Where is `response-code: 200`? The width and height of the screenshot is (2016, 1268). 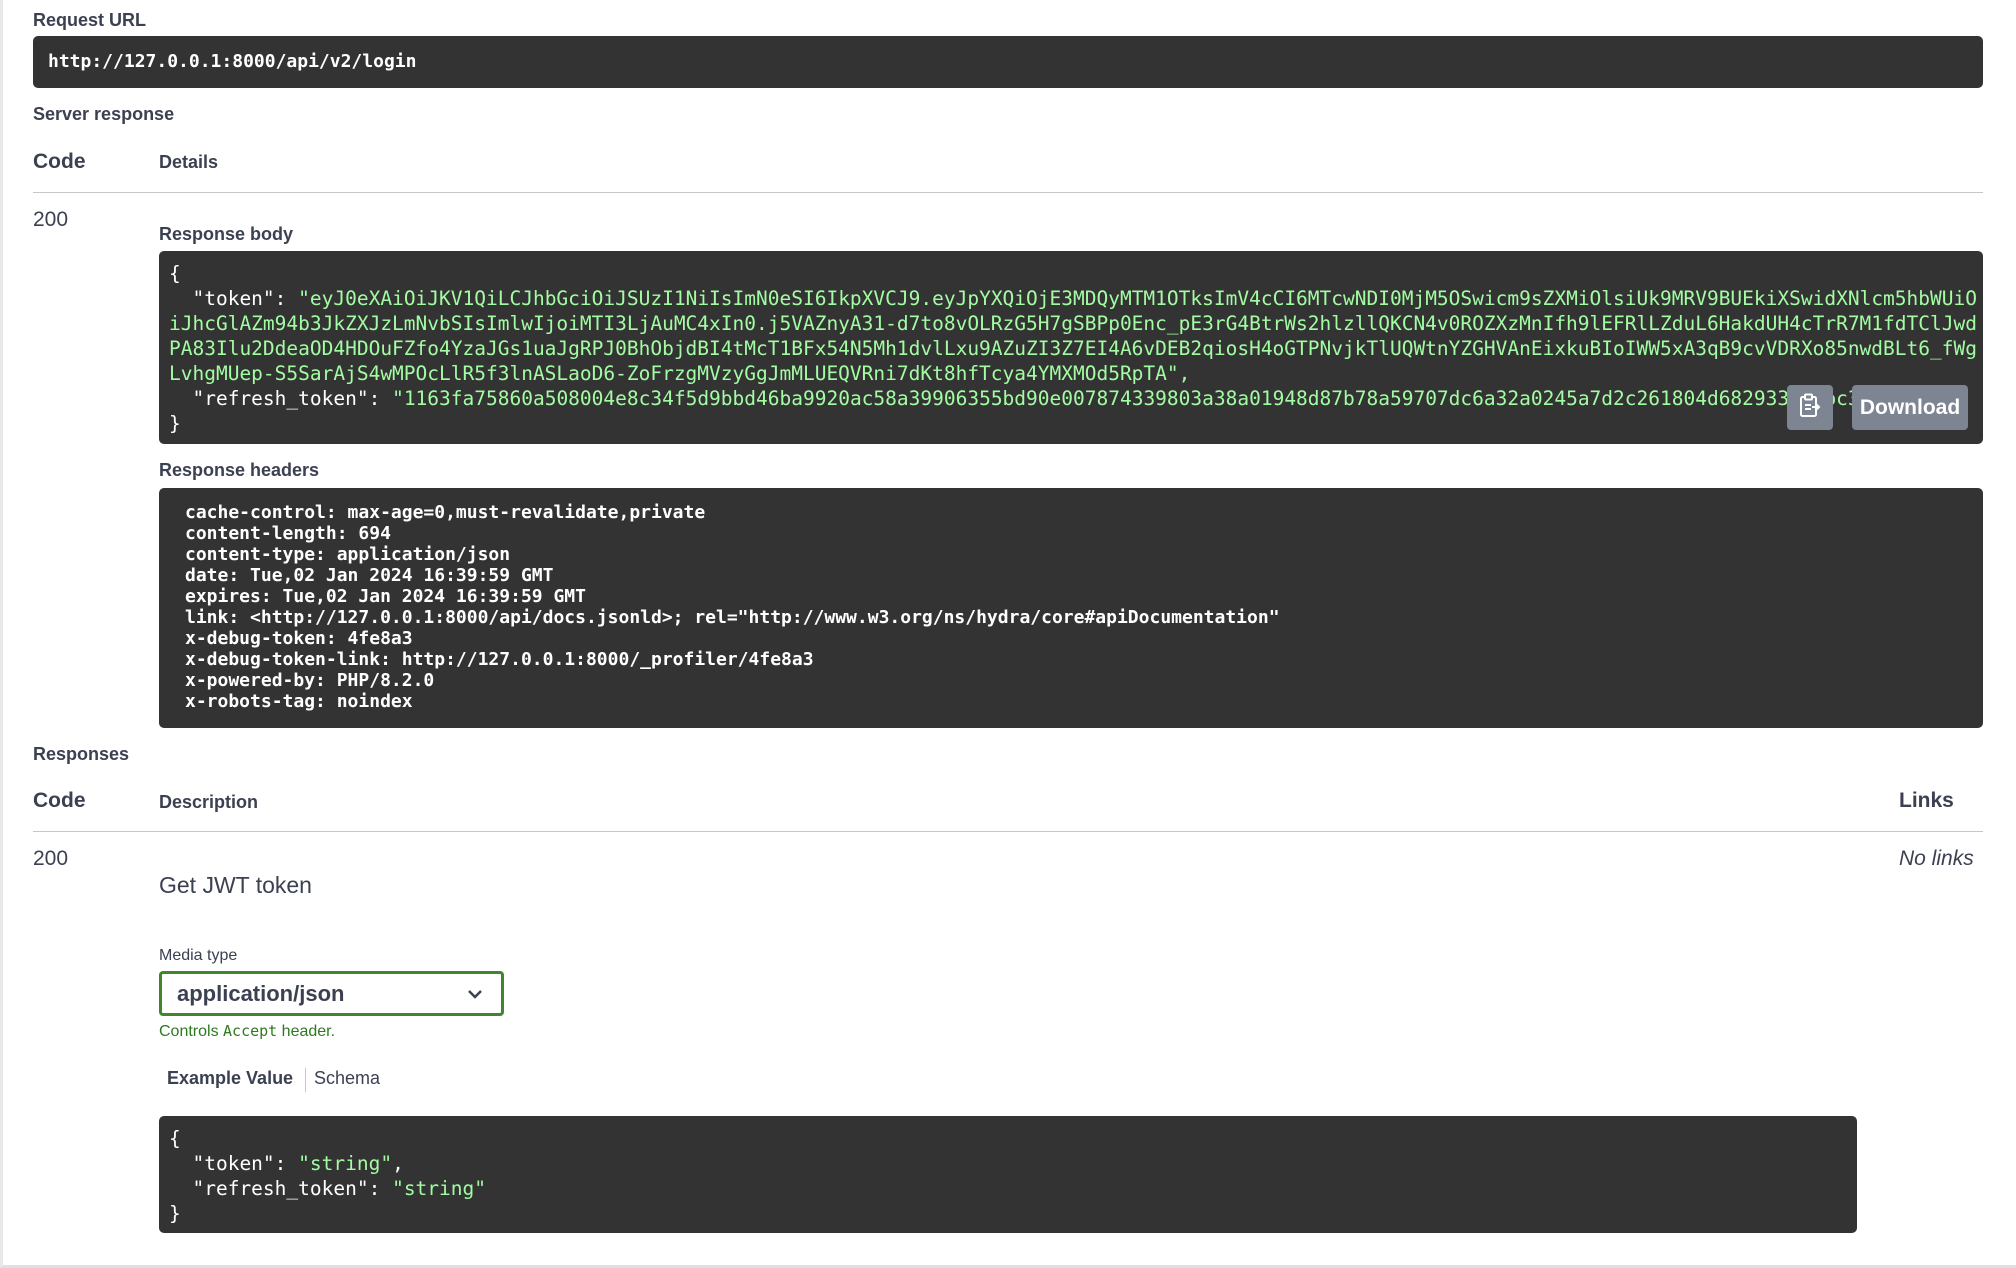 response-code: 200 is located at coordinates (51, 858).